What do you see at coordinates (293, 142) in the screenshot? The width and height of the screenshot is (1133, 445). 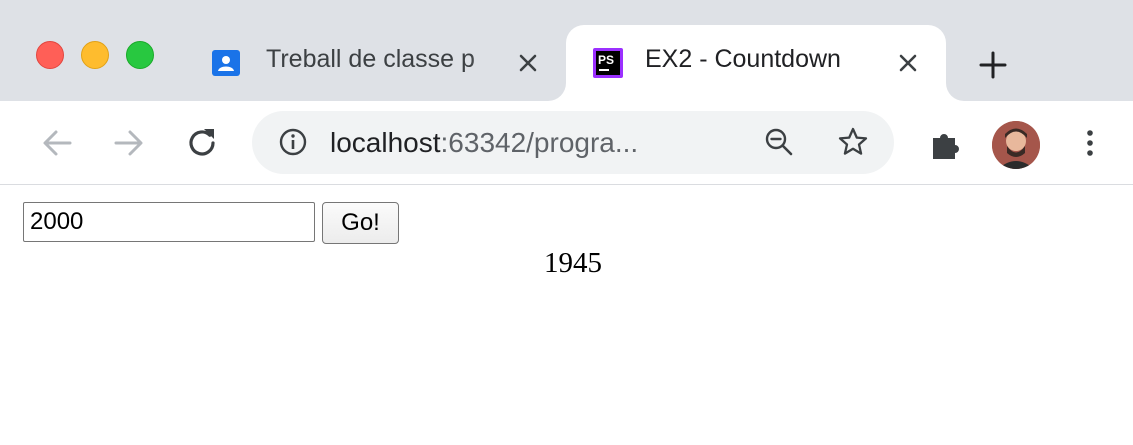 I see `site-info-icon` at bounding box center [293, 142].